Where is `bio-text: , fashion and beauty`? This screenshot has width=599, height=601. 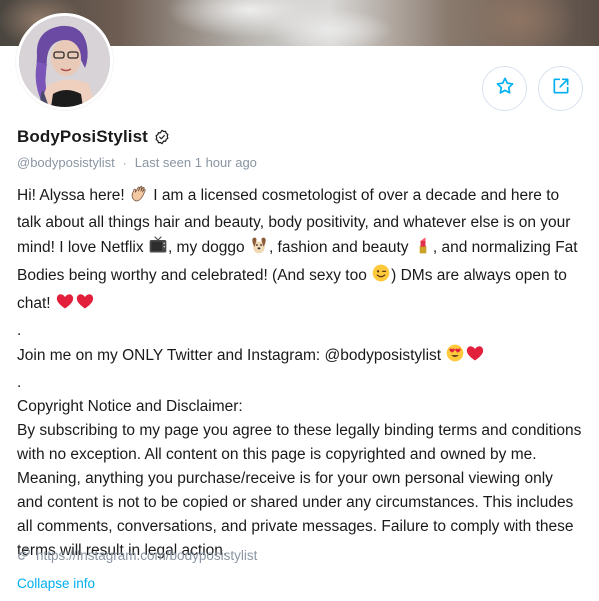 bio-text: , fashion and beauty is located at coordinates (340, 247).